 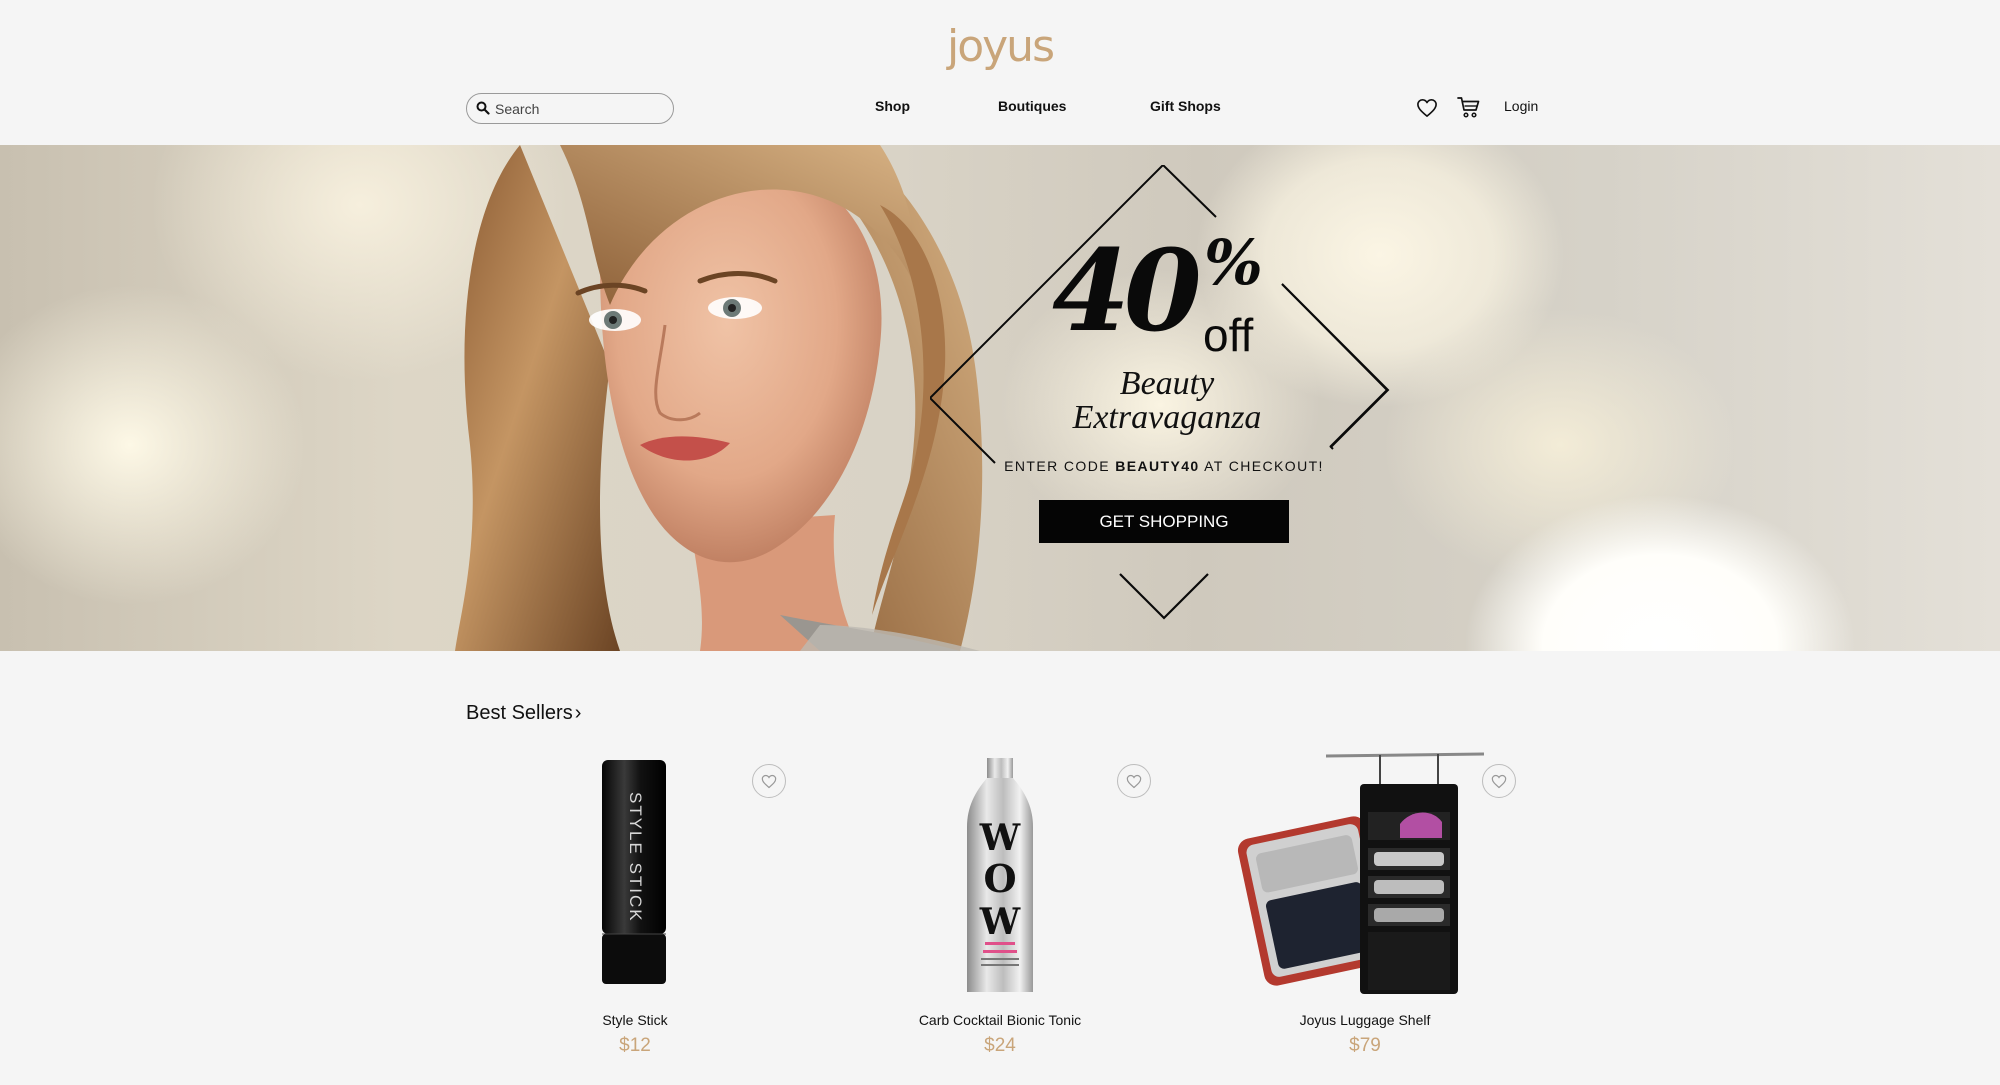 I want to click on product-card: STYLE STICK Style Stick $12, so click(x=635, y=912).